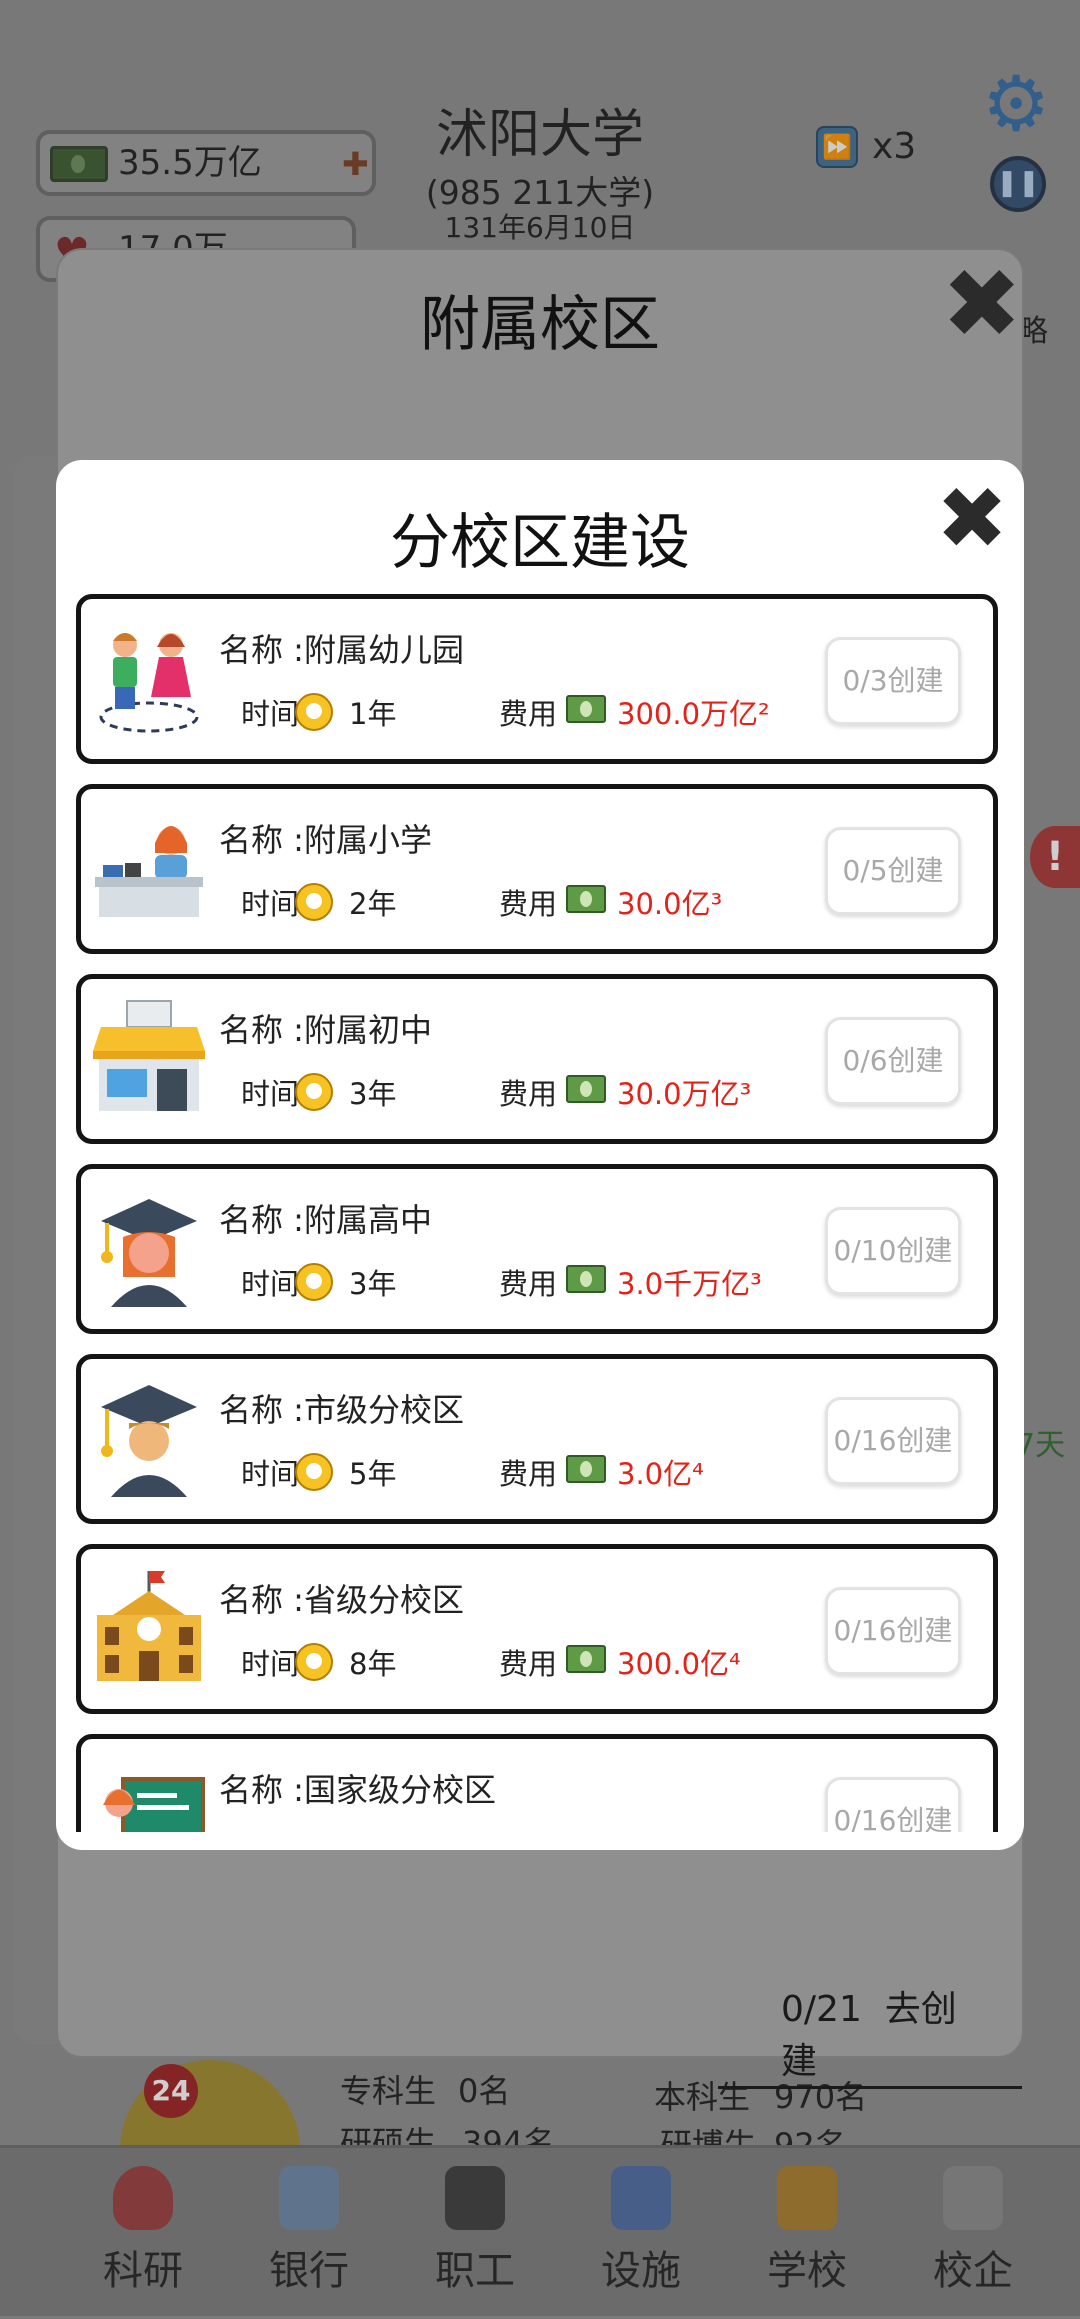 Image resolution: width=1080 pixels, height=2319 pixels. Describe the element at coordinates (537, 1059) in the screenshot. I see `campus-card-junior-high: 名称 :附属初中 时间 3年 费用 30.0万亿³ 0/6创建` at that location.